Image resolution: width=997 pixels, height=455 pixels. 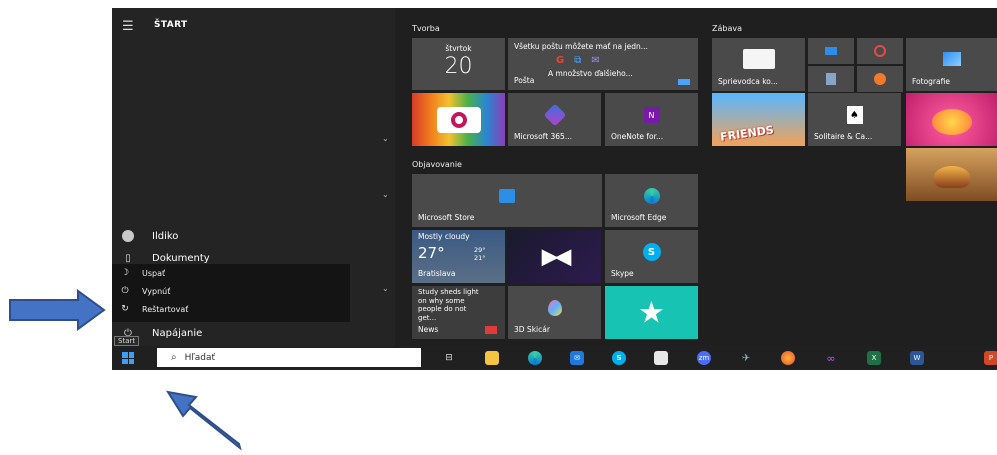 What do you see at coordinates (125, 370) in the screenshot?
I see `annotation-arrows` at bounding box center [125, 370].